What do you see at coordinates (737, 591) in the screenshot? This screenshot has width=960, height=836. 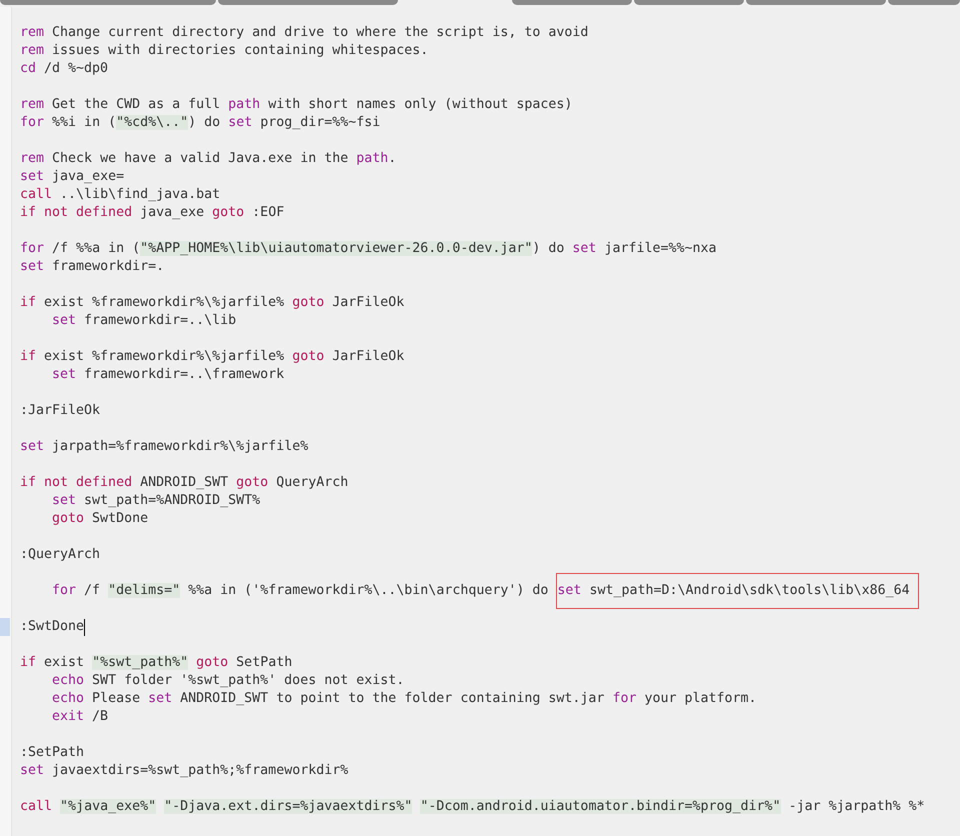 I see `highlighted-code: set swt_path=D:\Android\sdk\tools\lib\x86_64` at bounding box center [737, 591].